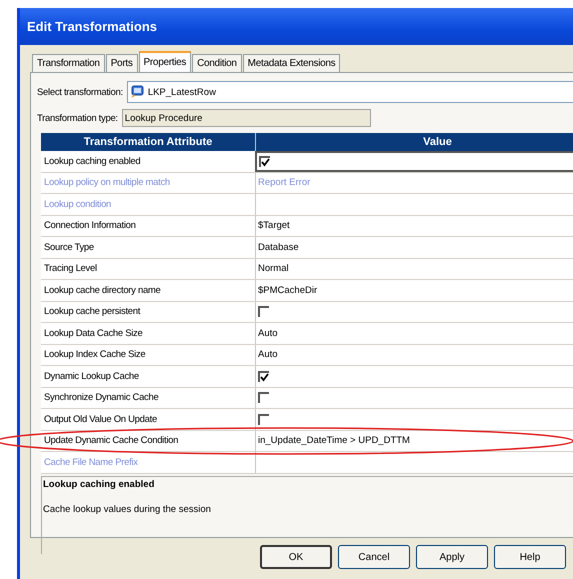 The height and width of the screenshot is (579, 573). What do you see at coordinates (182, 92) in the screenshot?
I see `select-value: LKP_LatestRow` at bounding box center [182, 92].